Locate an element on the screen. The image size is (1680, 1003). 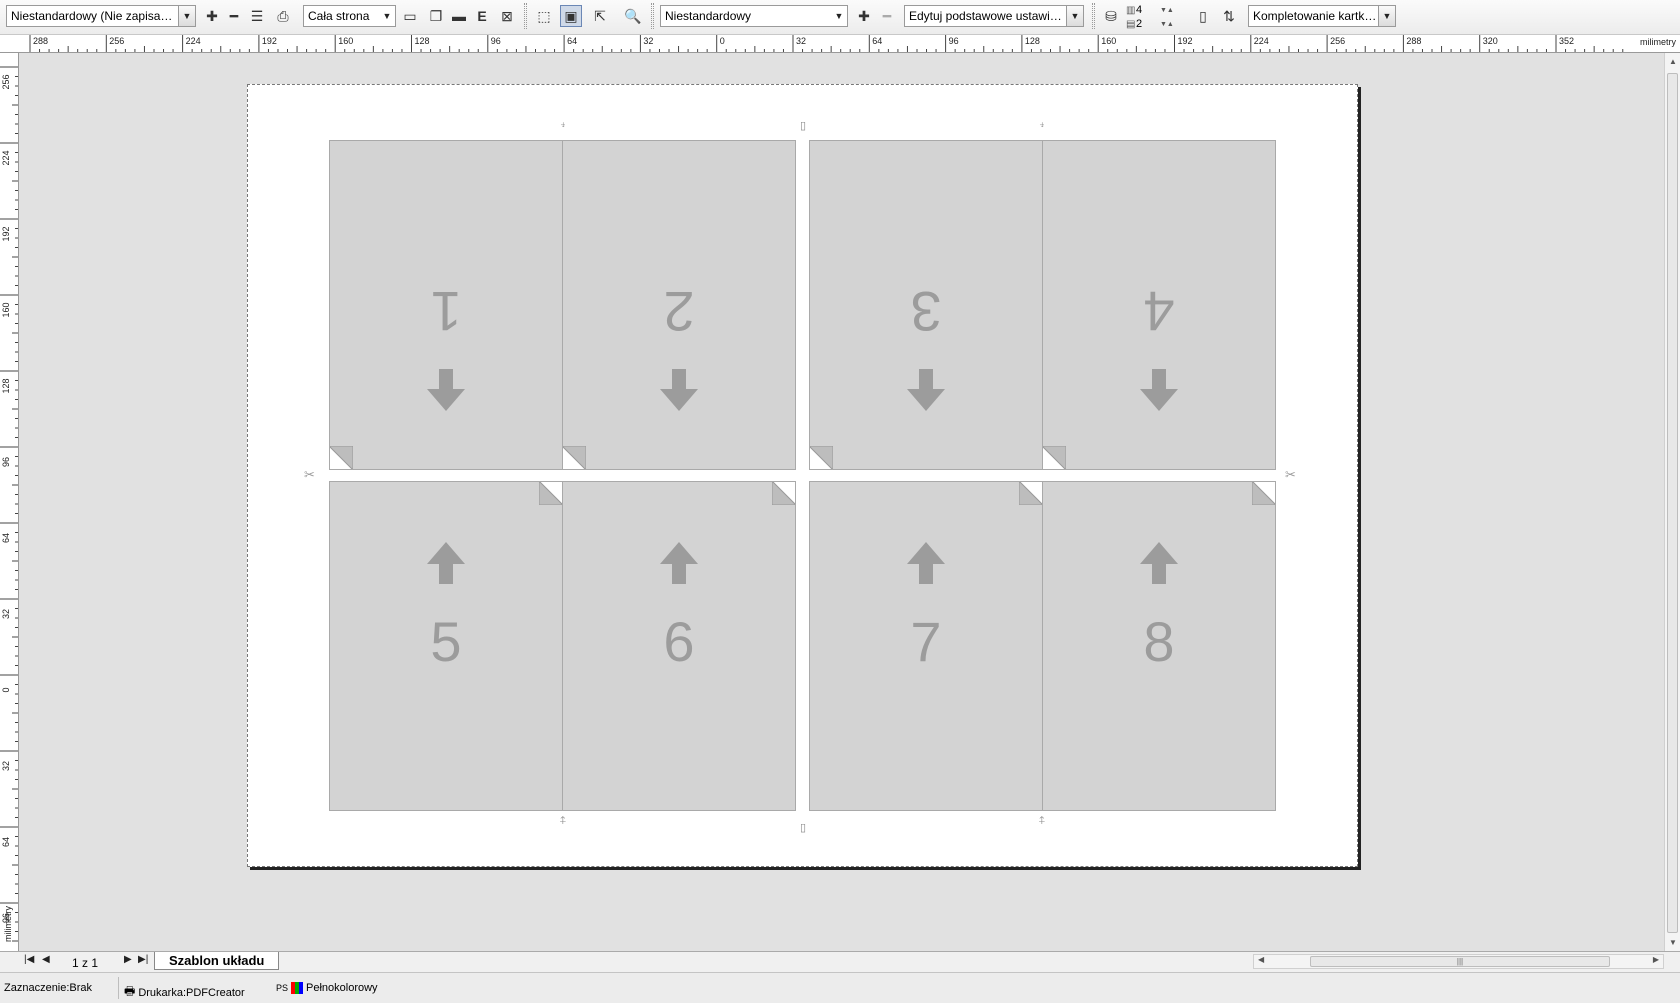
page-number: 5 is located at coordinates (446, 641).